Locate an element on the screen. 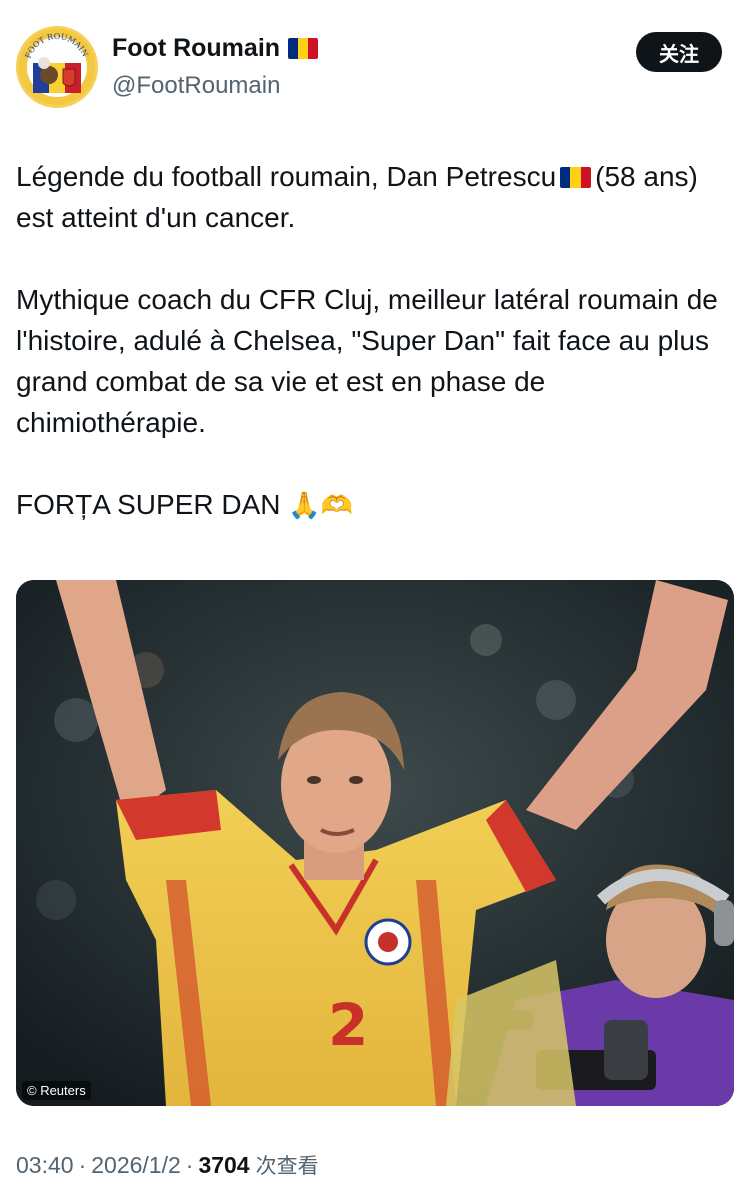 The width and height of the screenshot is (750, 1200). photo-credit: © Reuters is located at coordinates (56, 1090).